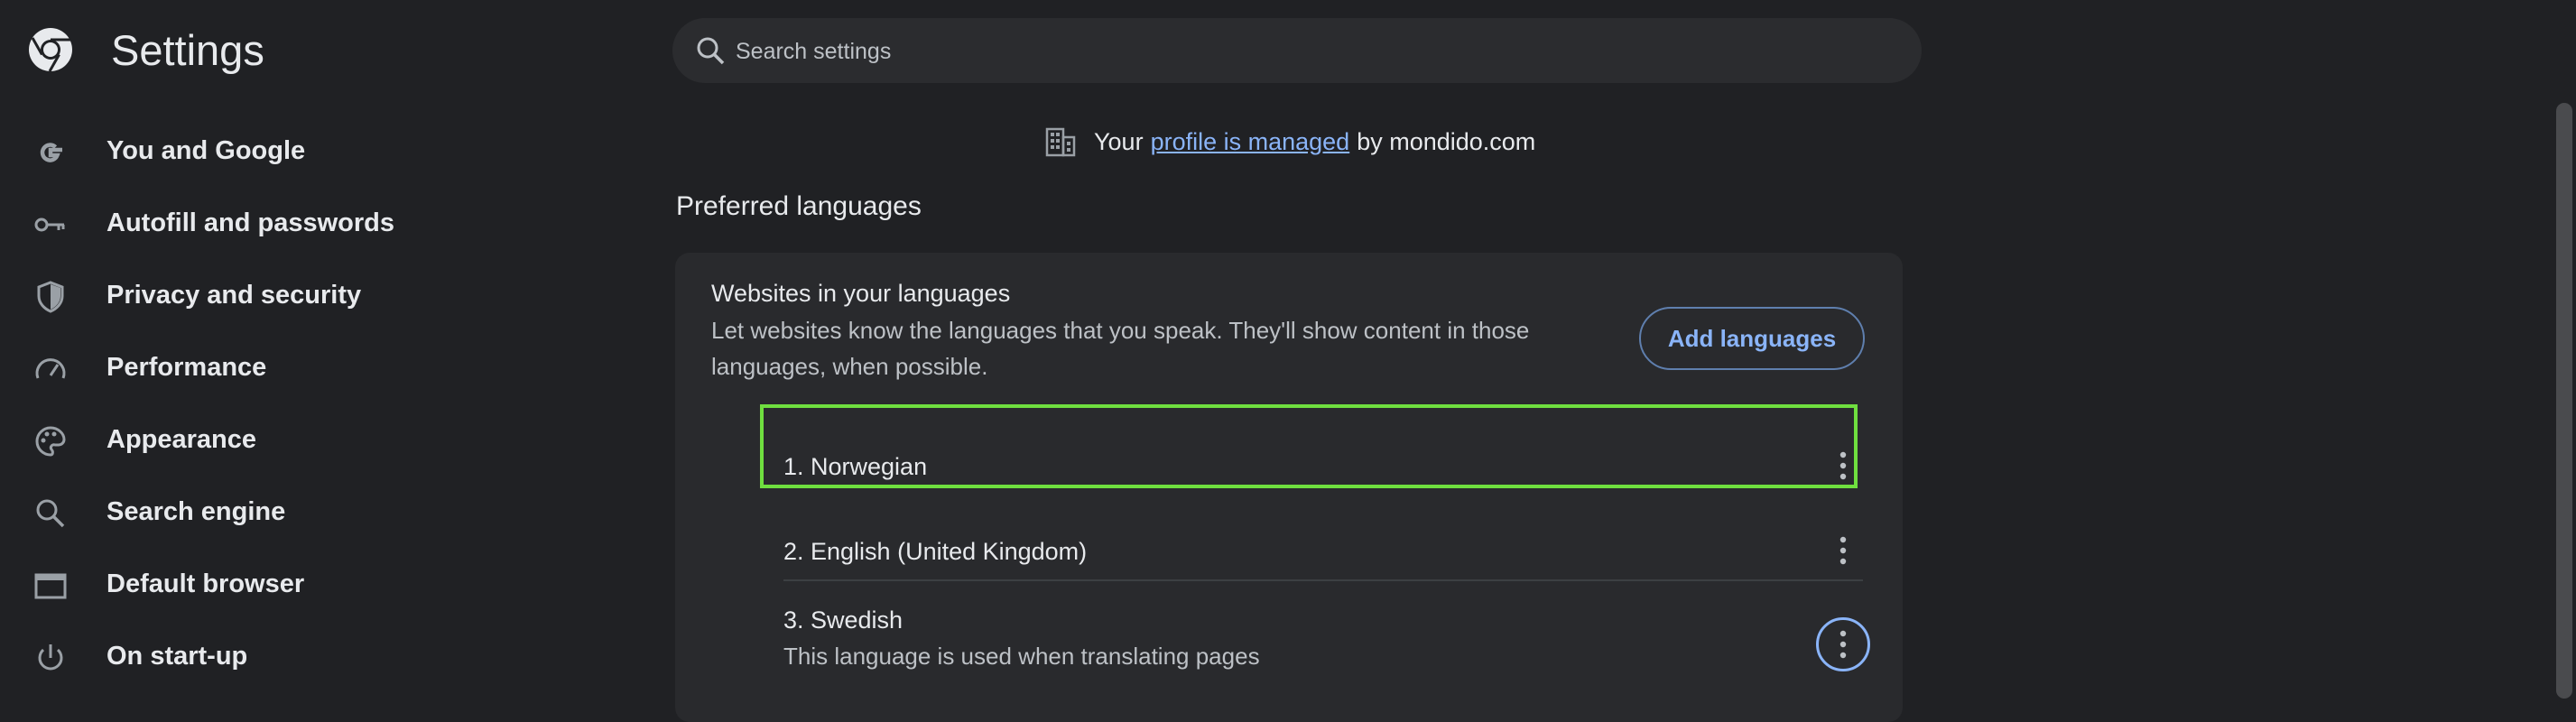 The height and width of the screenshot is (722, 2576). I want to click on card-heading: Websites in your languages, so click(861, 293).